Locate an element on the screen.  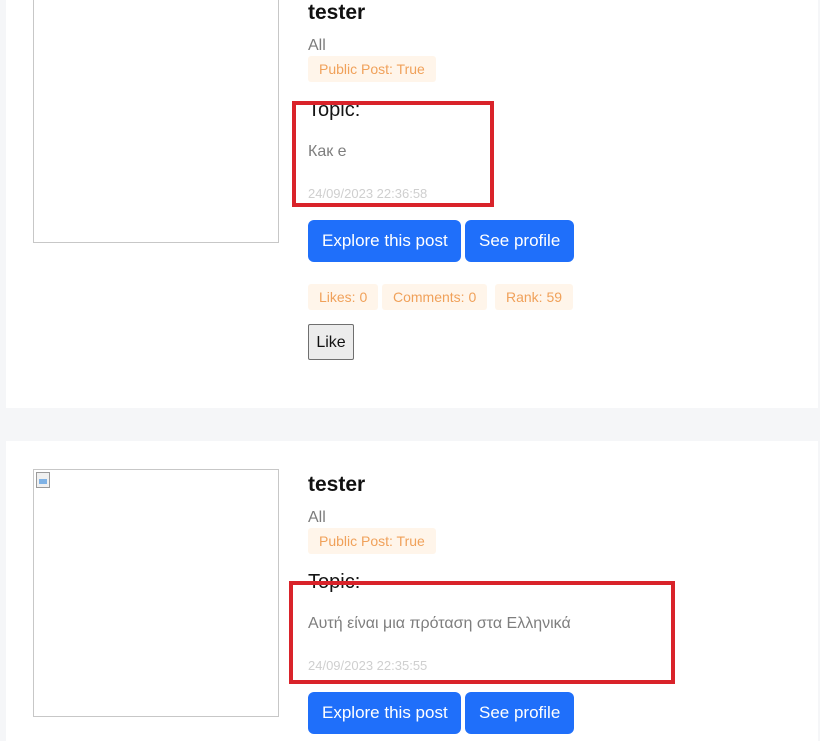
like-button: Like is located at coordinates (331, 342).